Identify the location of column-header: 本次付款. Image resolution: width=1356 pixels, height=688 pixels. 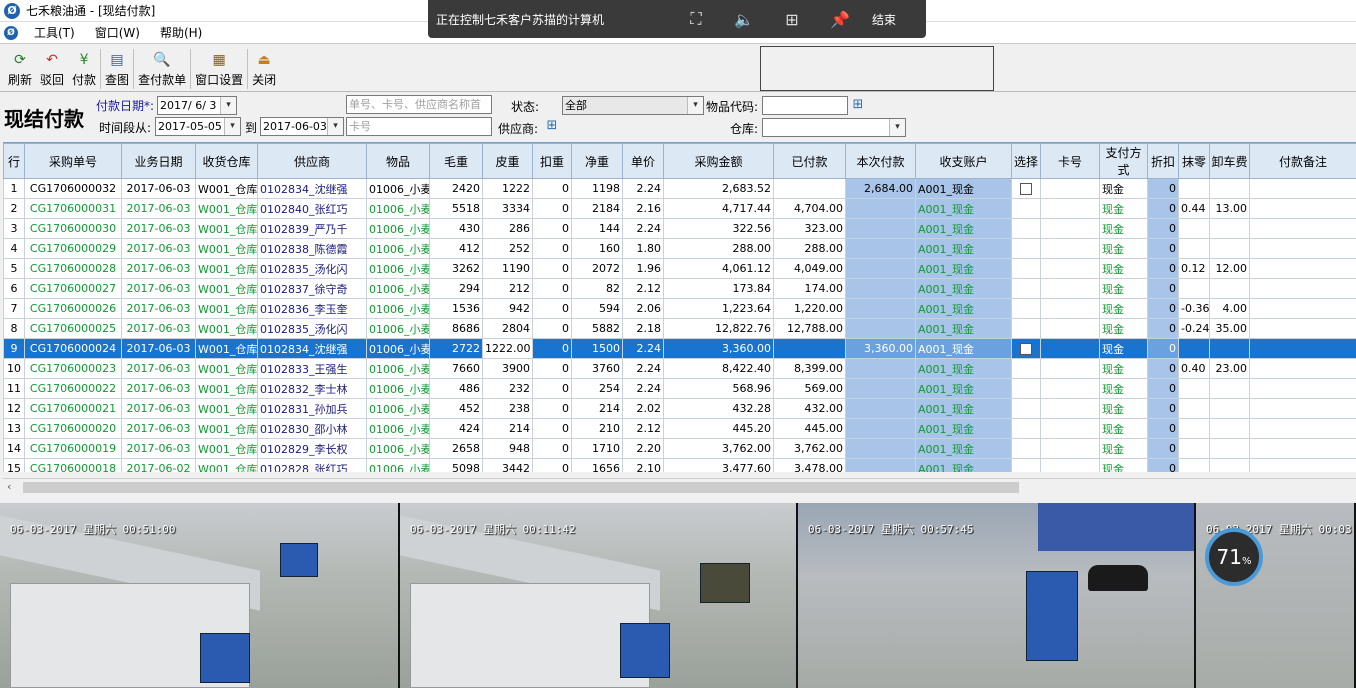
(880, 161).